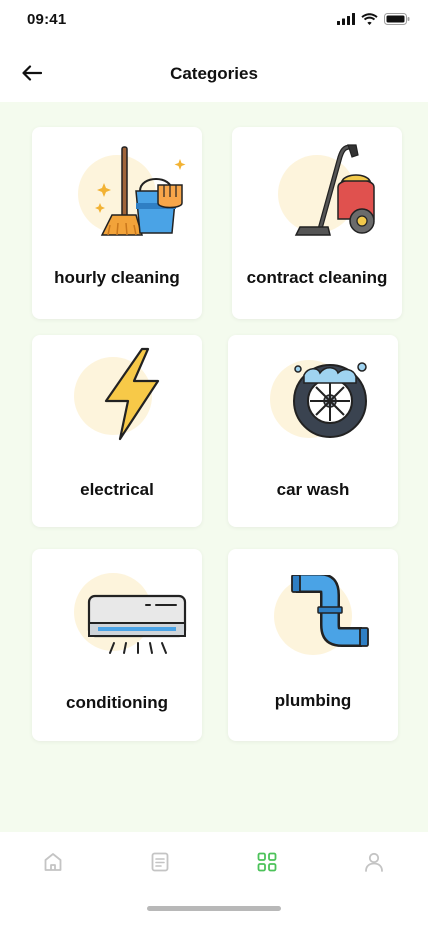 The height and width of the screenshot is (926, 428). Describe the element at coordinates (117, 489) in the screenshot. I see `category-label: electrical` at that location.